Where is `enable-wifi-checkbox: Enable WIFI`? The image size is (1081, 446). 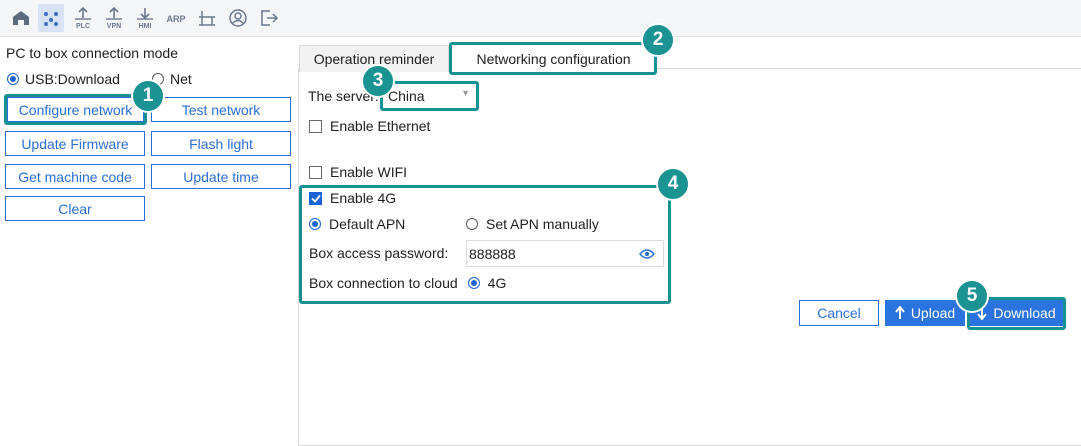 enable-wifi-checkbox: Enable WIFI is located at coordinates (358, 172).